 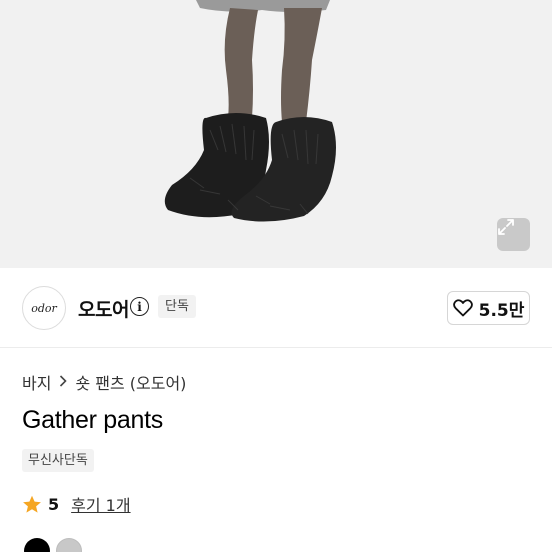 What do you see at coordinates (54, 504) in the screenshot?
I see `rating-value: 5` at bounding box center [54, 504].